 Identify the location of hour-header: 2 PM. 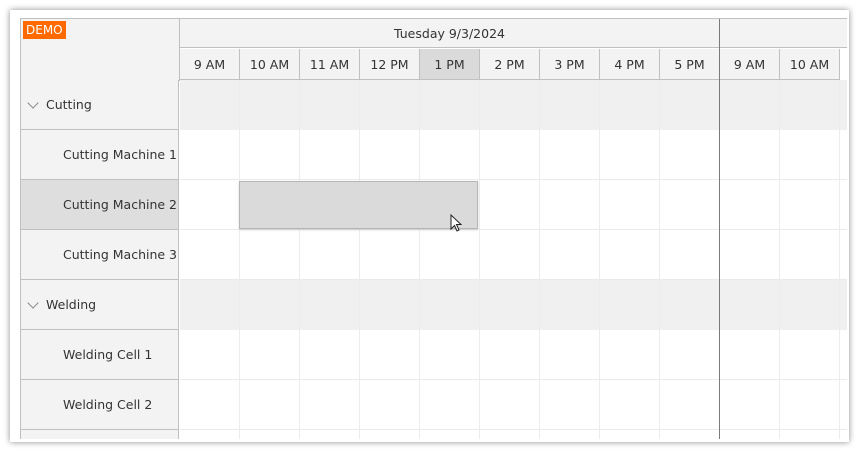
(510, 64).